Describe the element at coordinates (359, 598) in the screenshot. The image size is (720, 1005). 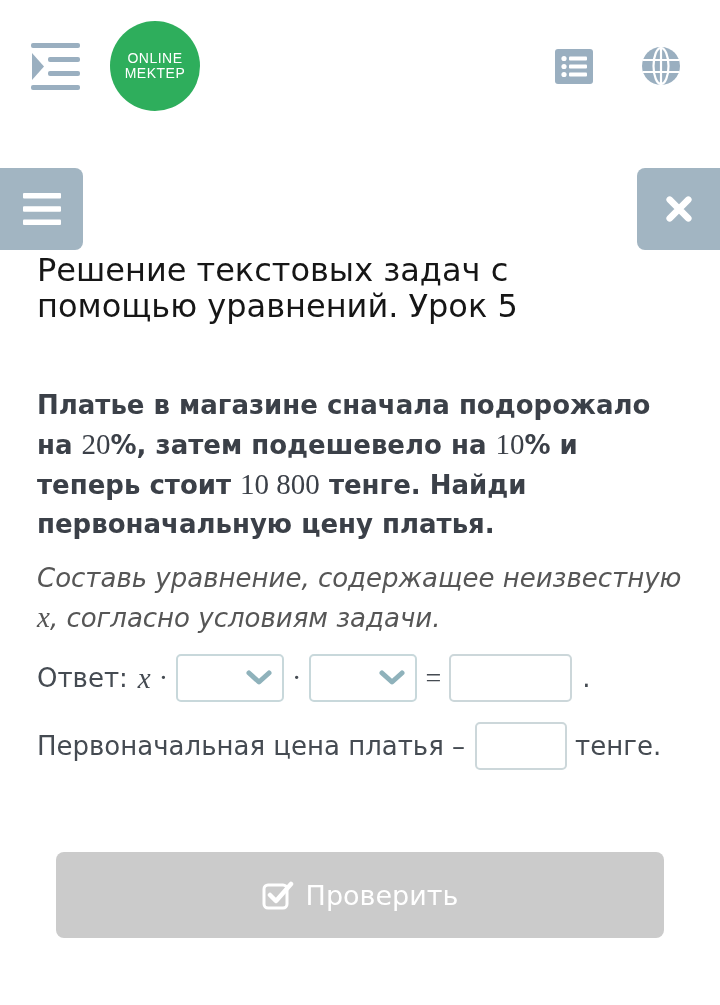
I see `instruction-text: Составь уравнение, содержащее неизвестную x, согласно условиям задачи.` at that location.